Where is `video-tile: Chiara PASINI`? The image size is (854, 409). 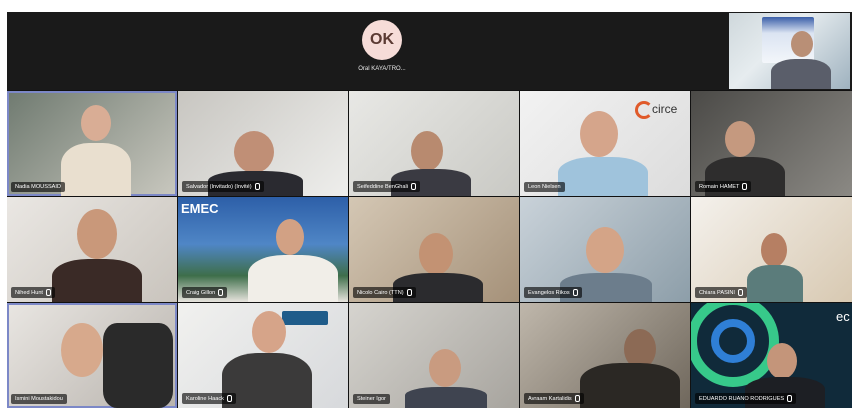 video-tile: Chiara PASINI is located at coordinates (771, 249).